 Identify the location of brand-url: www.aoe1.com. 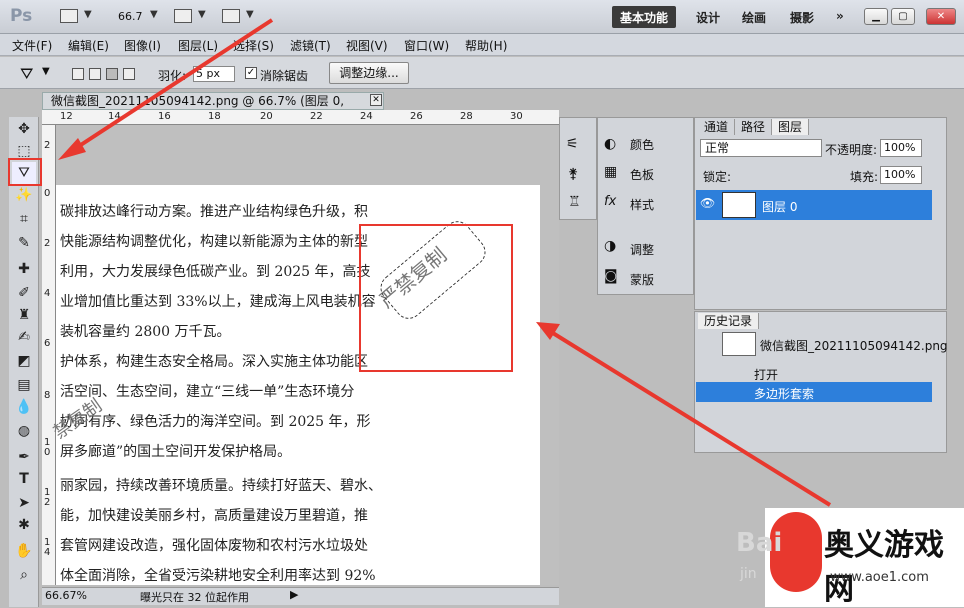
(879, 577).